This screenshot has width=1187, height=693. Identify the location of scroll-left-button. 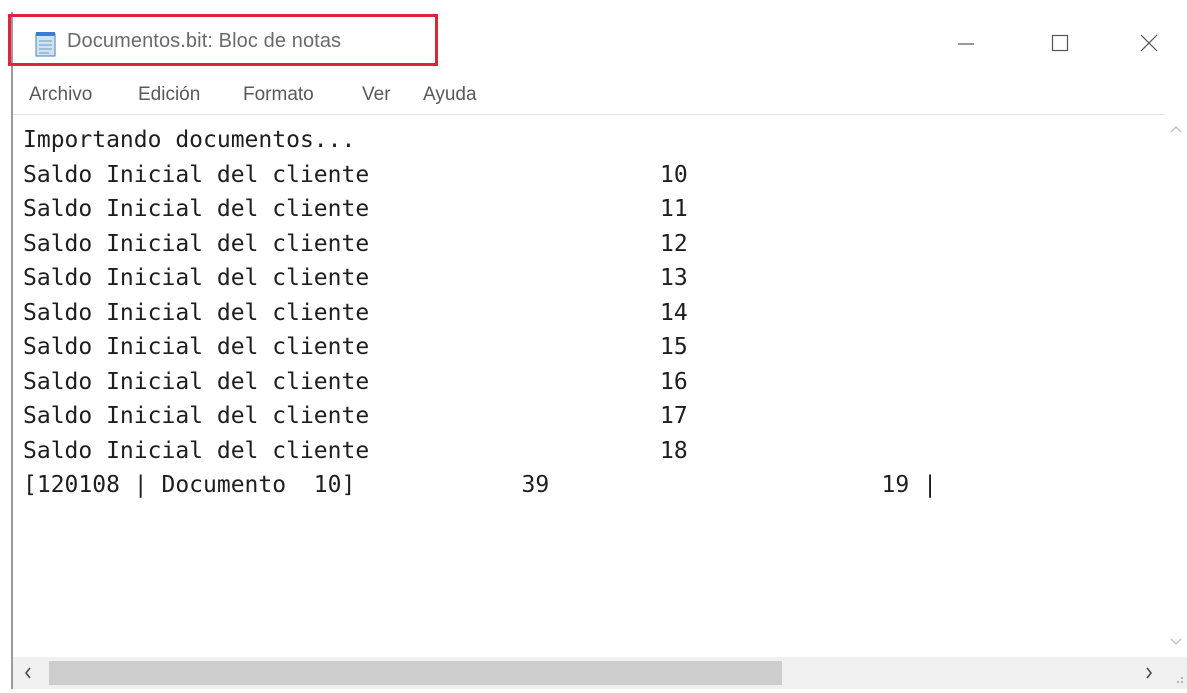
(28, 673).